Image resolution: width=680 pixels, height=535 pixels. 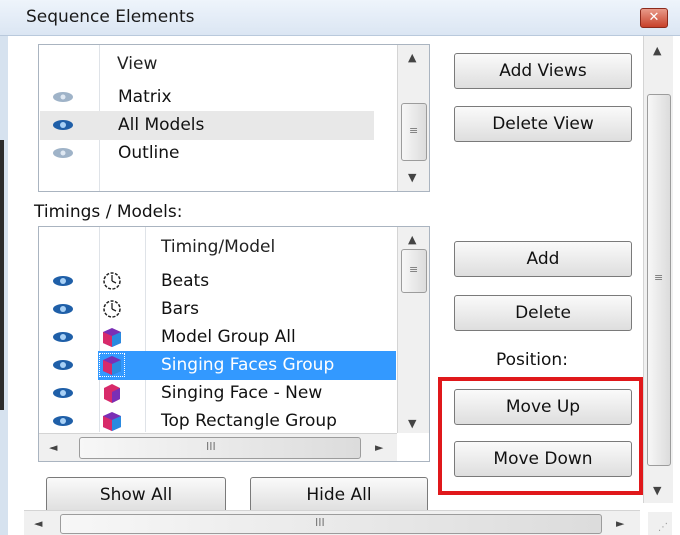 What do you see at coordinates (108, 212) in the screenshot?
I see `timings-section-label: Timings / Models:` at bounding box center [108, 212].